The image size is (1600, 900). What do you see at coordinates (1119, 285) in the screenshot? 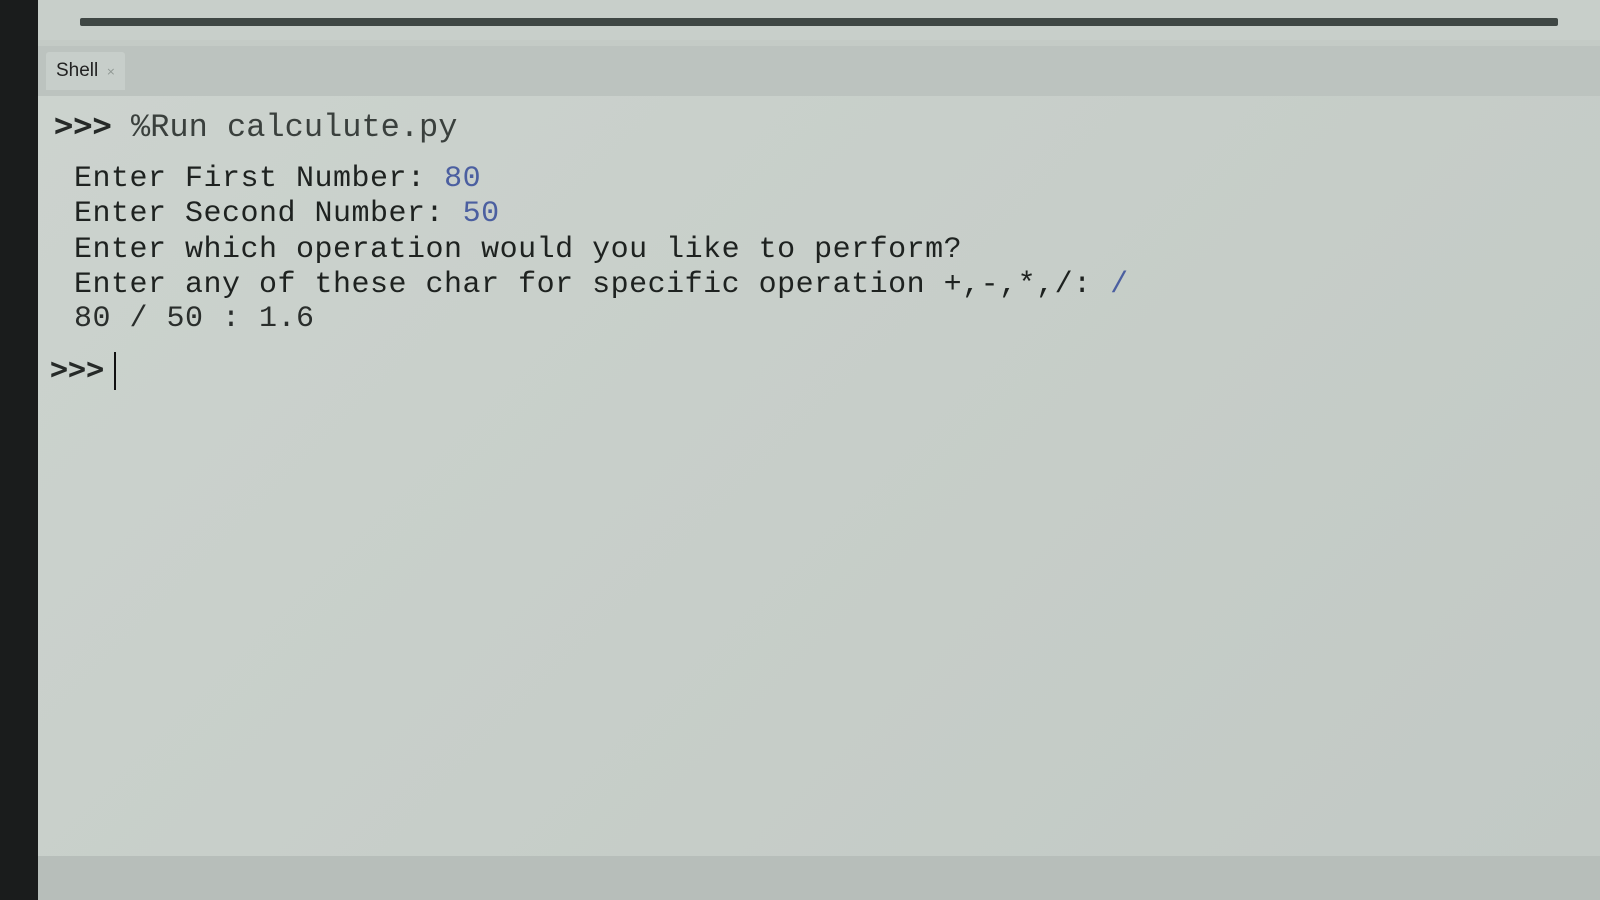
I see `user-input-value: /` at bounding box center [1119, 285].